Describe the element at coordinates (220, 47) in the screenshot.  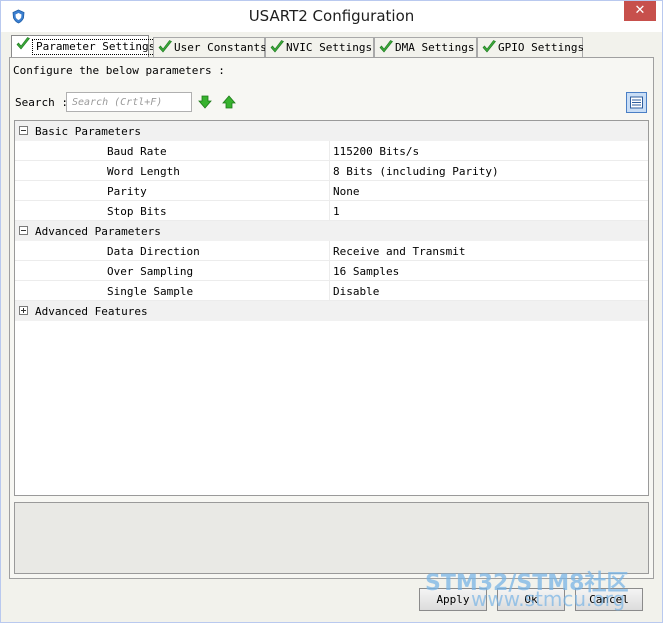
I see `tab-label: User Constants` at that location.